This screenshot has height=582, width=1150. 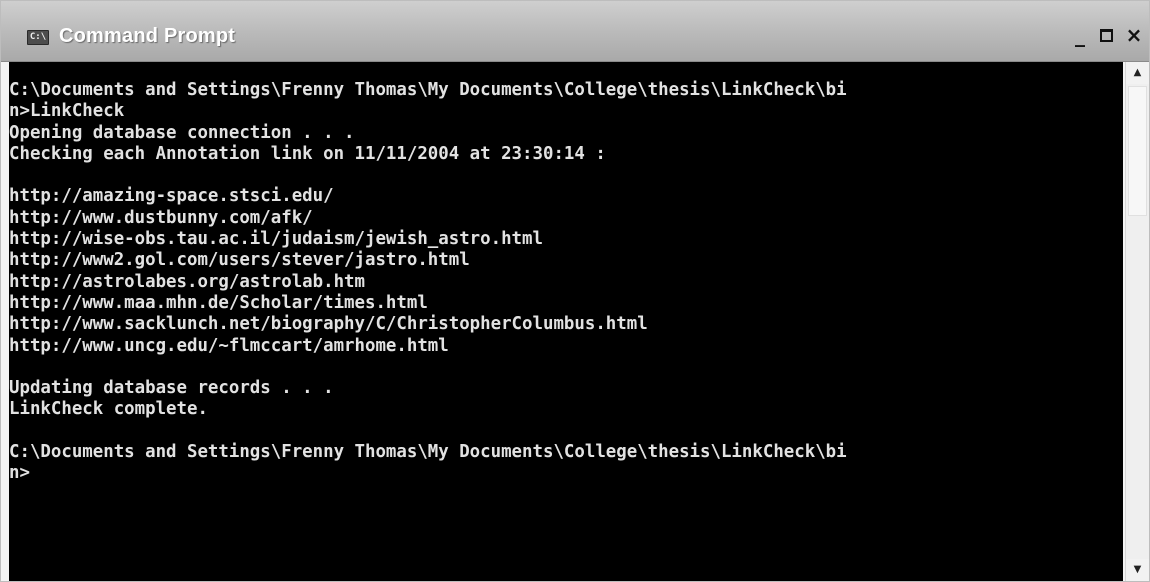 I want to click on console-line: http://amazing-space.stsci.edu/, so click(x=171, y=196).